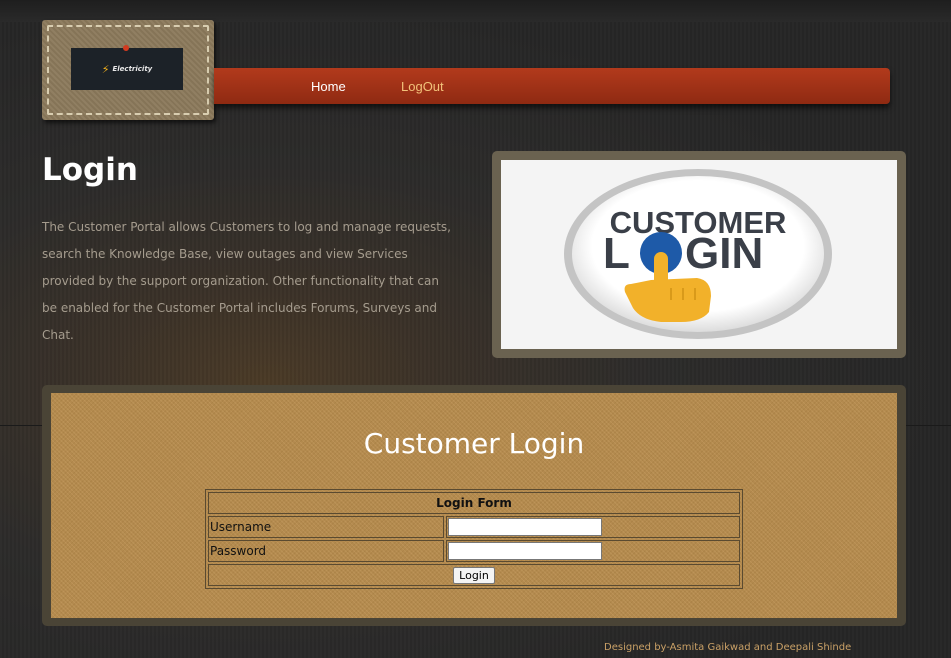 Image resolution: width=951 pixels, height=658 pixels. I want to click on username-row: Username, so click(474, 527).